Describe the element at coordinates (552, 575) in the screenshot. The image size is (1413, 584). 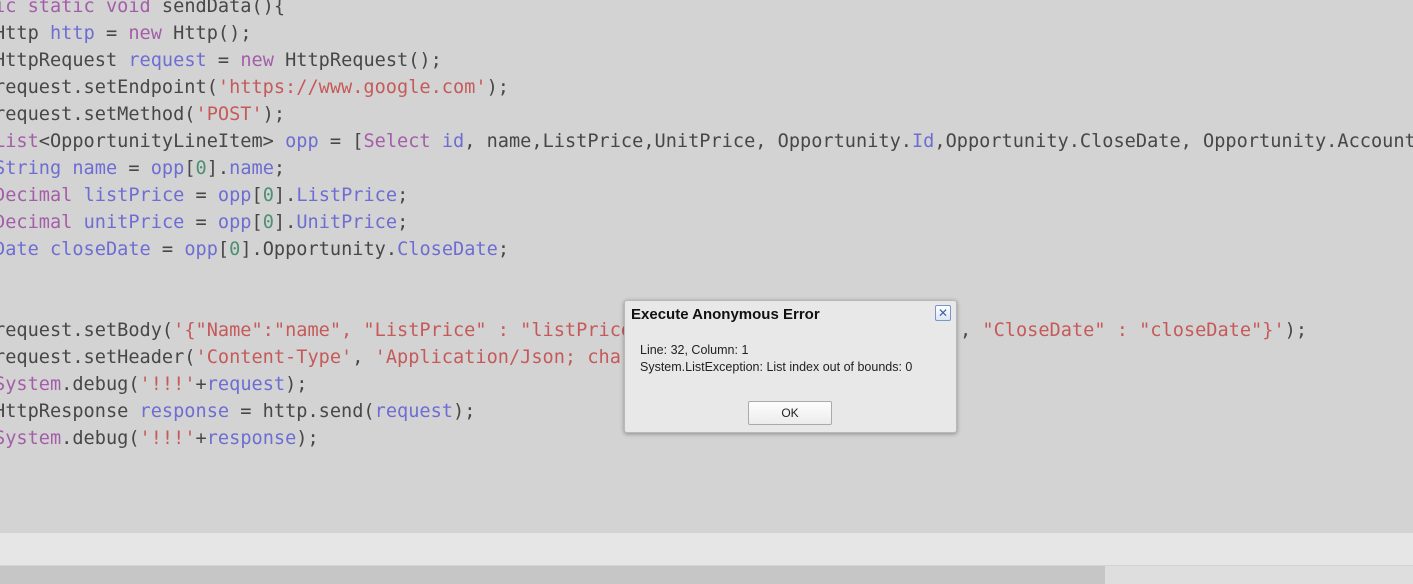
I see `horizontal-scrollbar-thumb` at that location.